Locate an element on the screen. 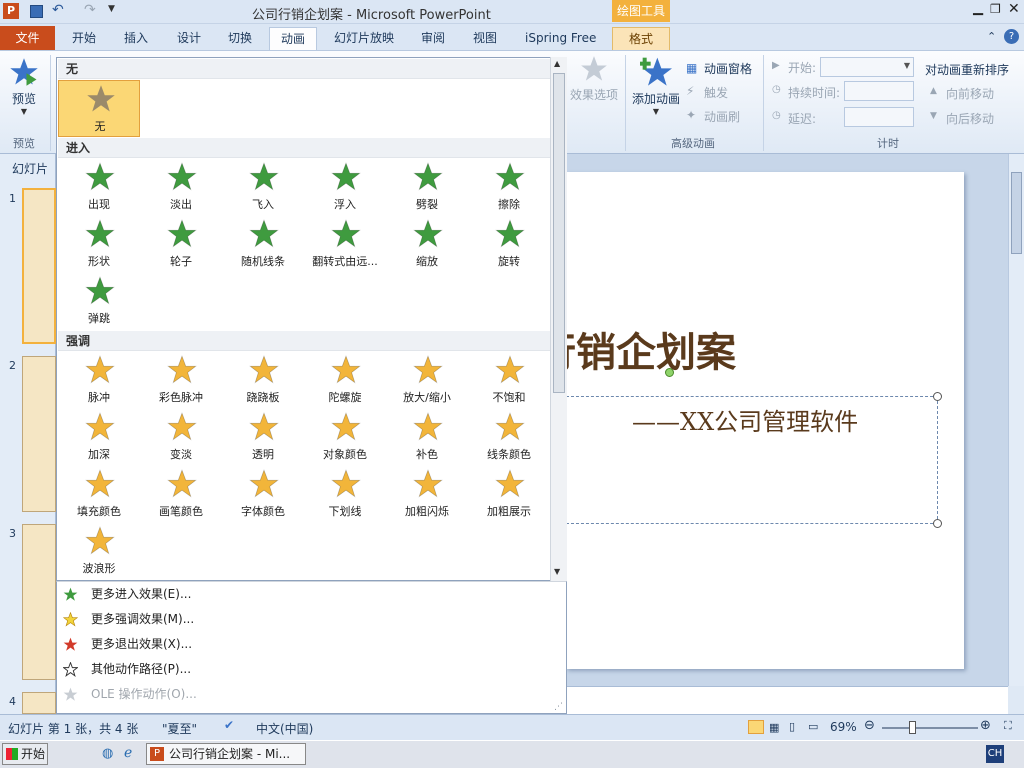 The width and height of the screenshot is (1024, 768). entrance-effect-9: 随机线条 is located at coordinates (263, 244).